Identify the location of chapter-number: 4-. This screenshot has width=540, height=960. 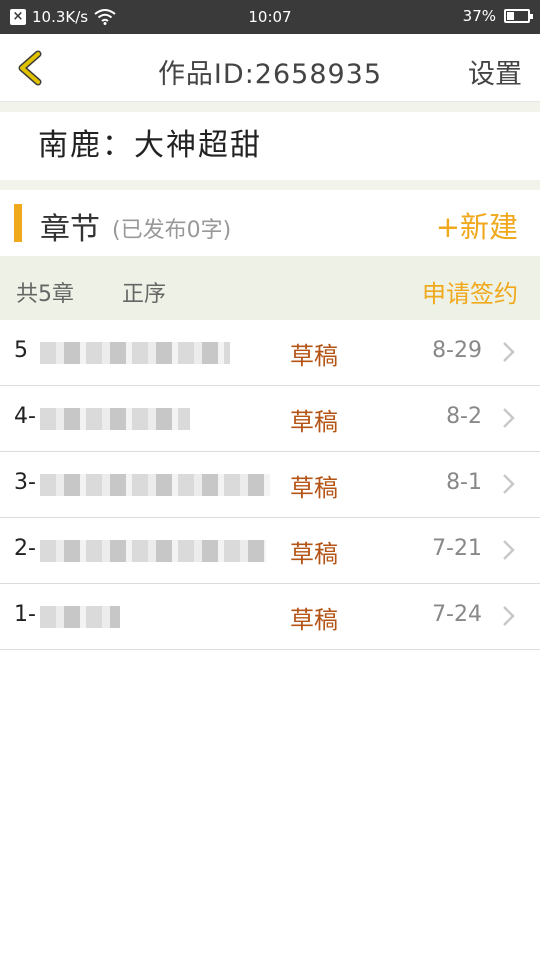
(25, 416).